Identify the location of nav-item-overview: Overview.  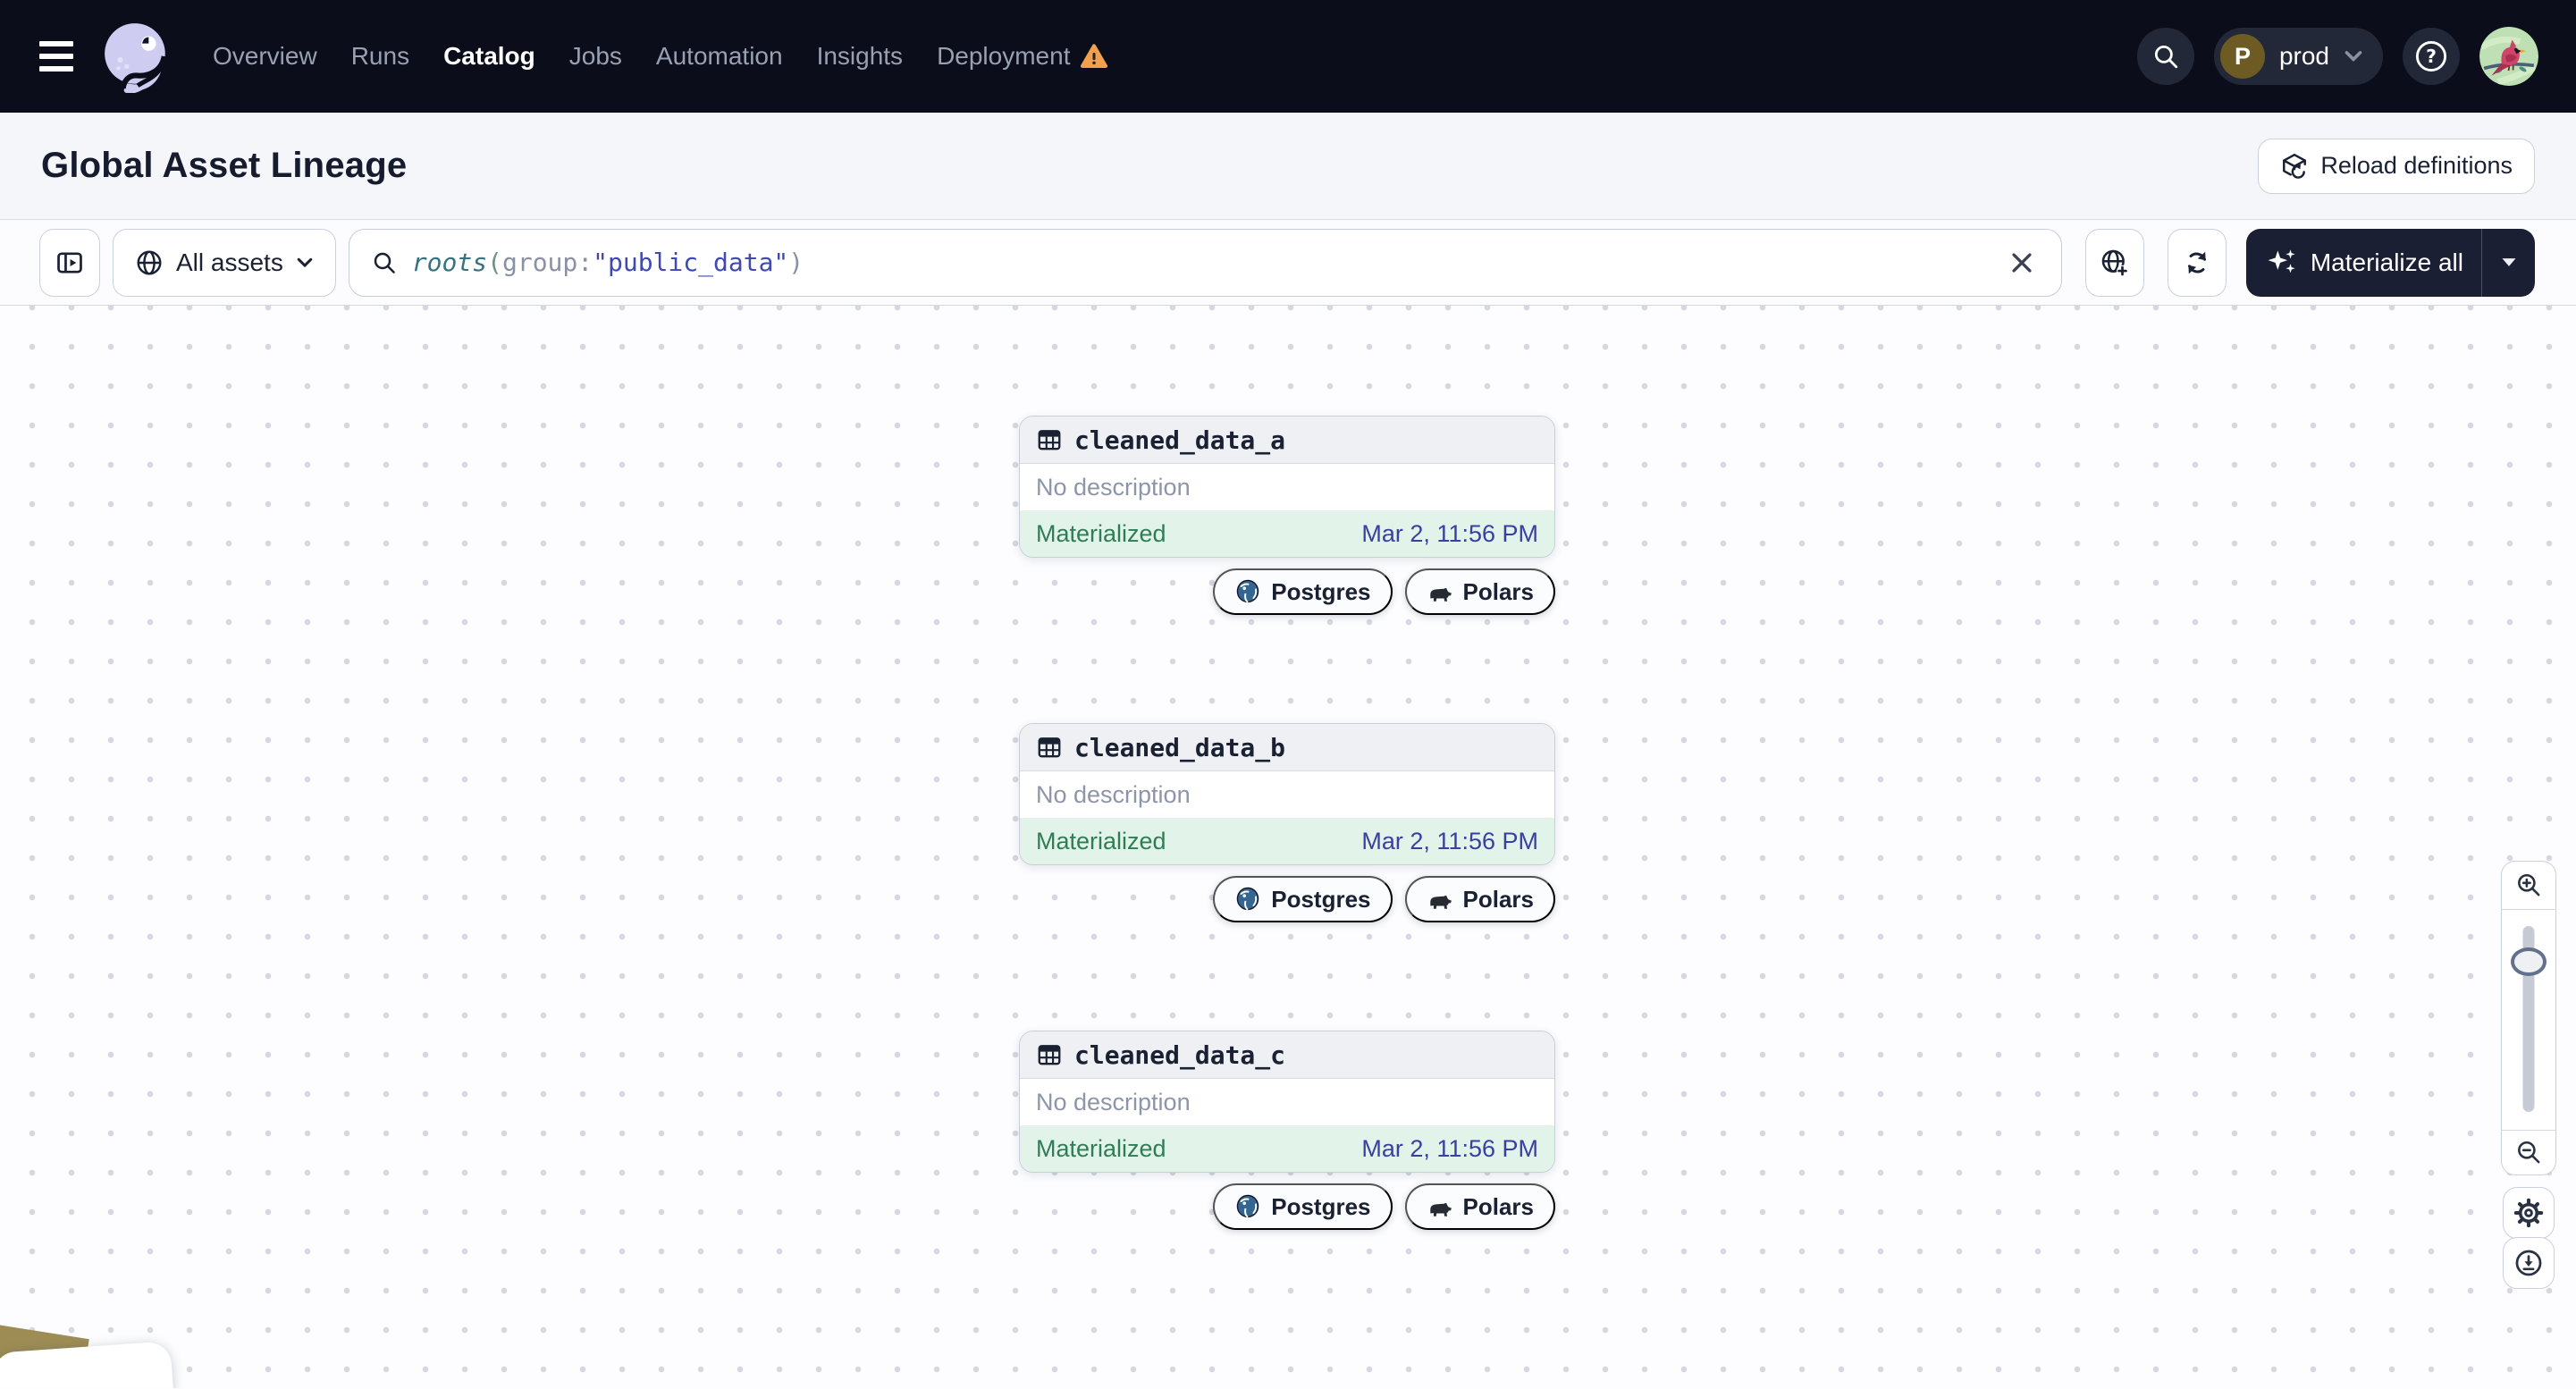
(265, 56).